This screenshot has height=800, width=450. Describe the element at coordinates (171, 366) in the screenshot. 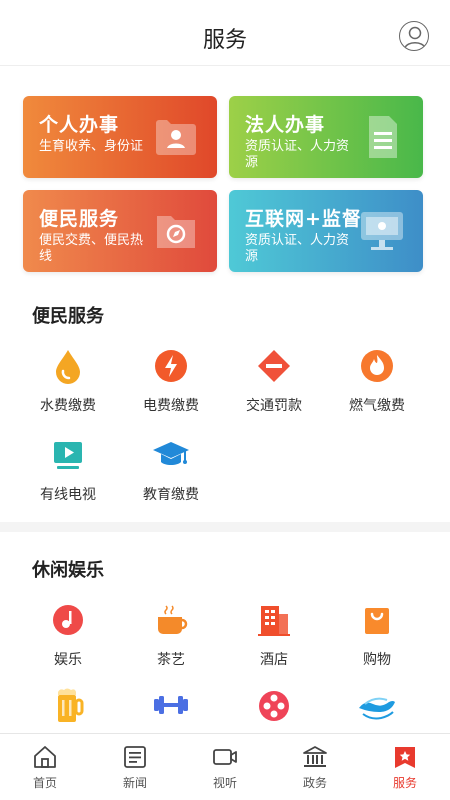

I see `lightning-icon` at that location.